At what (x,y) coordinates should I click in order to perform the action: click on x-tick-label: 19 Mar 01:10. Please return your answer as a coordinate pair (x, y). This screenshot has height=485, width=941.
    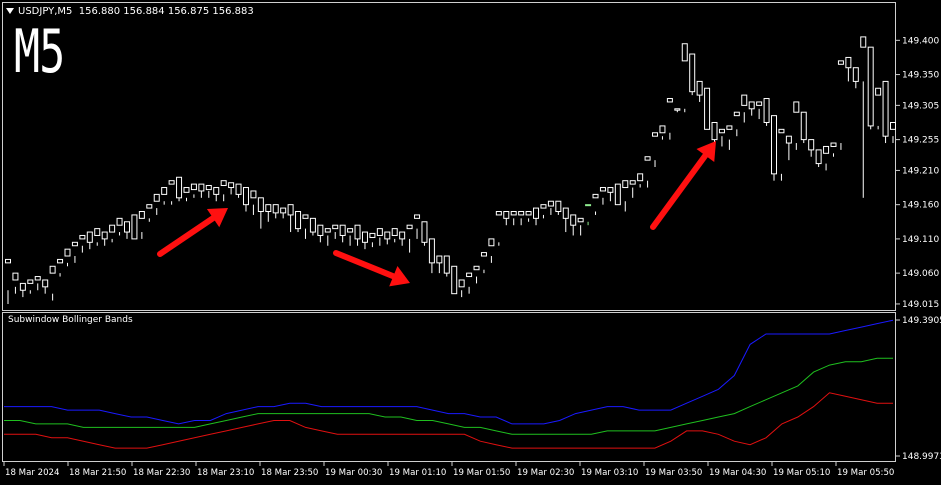
    Looking at the image, I should click on (417, 473).